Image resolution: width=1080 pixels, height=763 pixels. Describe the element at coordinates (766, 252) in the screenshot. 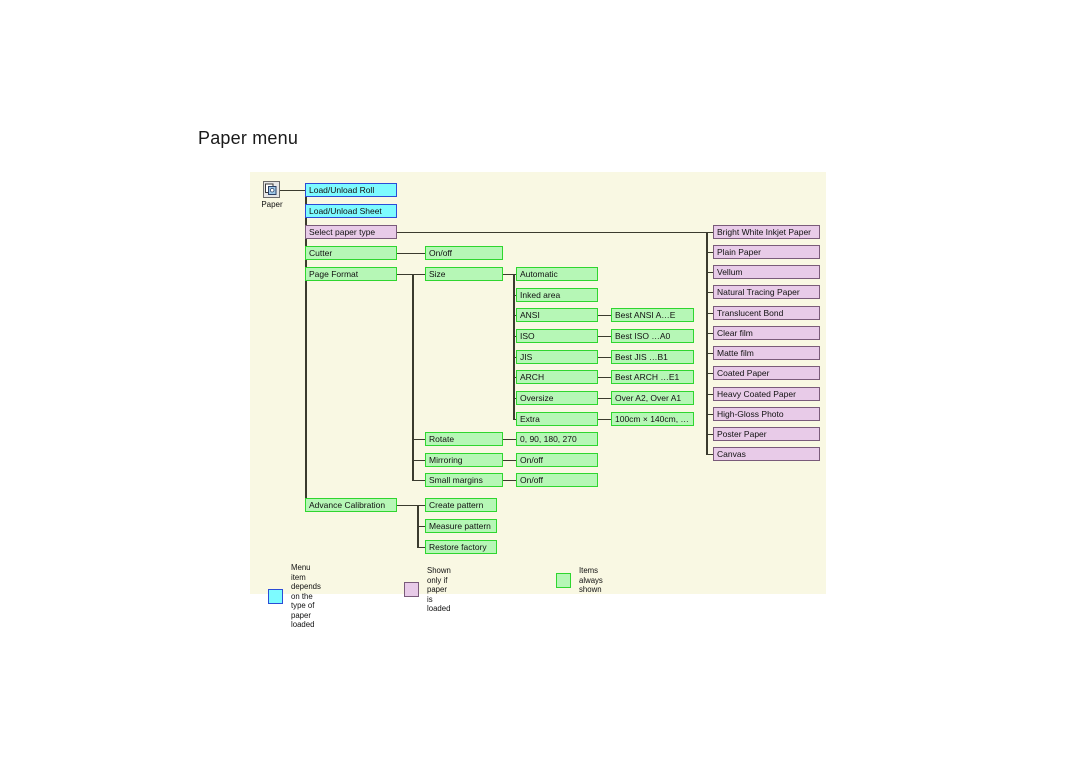

I see `node-paper-plain-paper: Plain Paper` at that location.